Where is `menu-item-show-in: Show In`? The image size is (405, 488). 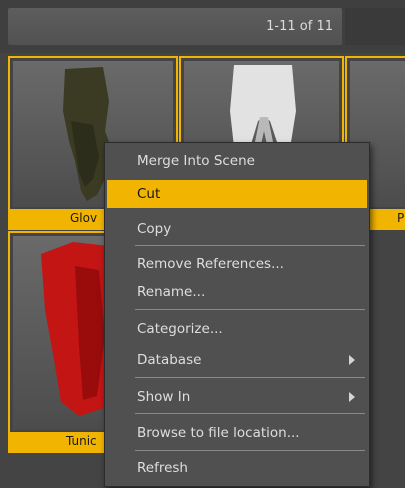 menu-item-show-in: Show In is located at coordinates (237, 397).